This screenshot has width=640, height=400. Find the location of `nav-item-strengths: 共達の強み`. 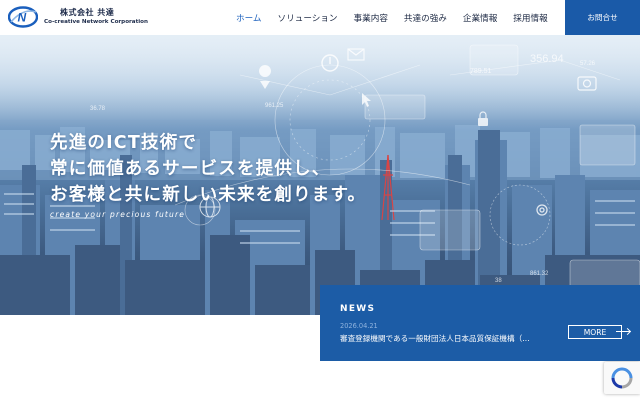

nav-item-strengths: 共達の強み is located at coordinates (425, 18).